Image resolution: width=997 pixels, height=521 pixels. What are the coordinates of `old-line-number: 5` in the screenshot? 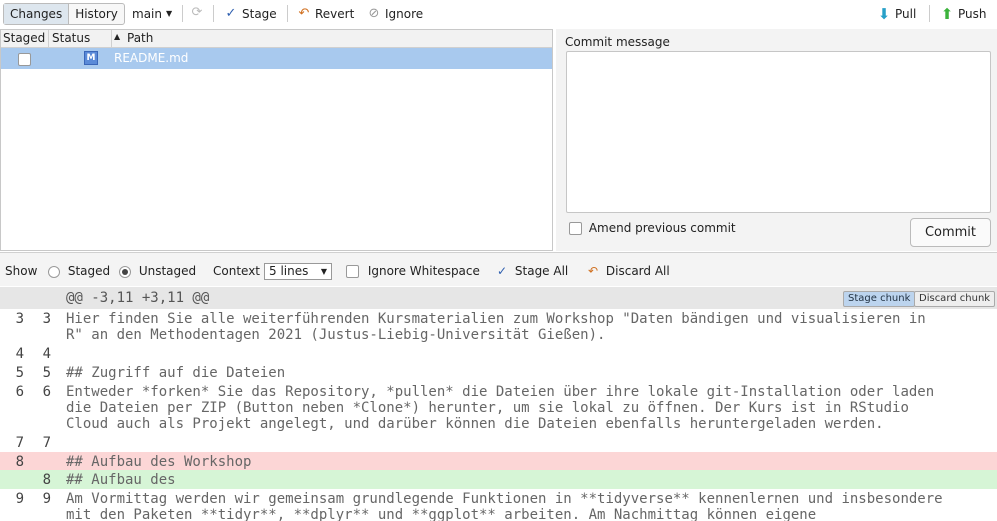 It's located at (19, 373).